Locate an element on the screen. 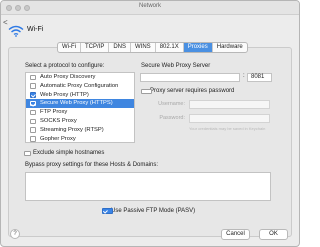 The width and height of the screenshot is (320, 247). window-title: Network is located at coordinates (149, 6).